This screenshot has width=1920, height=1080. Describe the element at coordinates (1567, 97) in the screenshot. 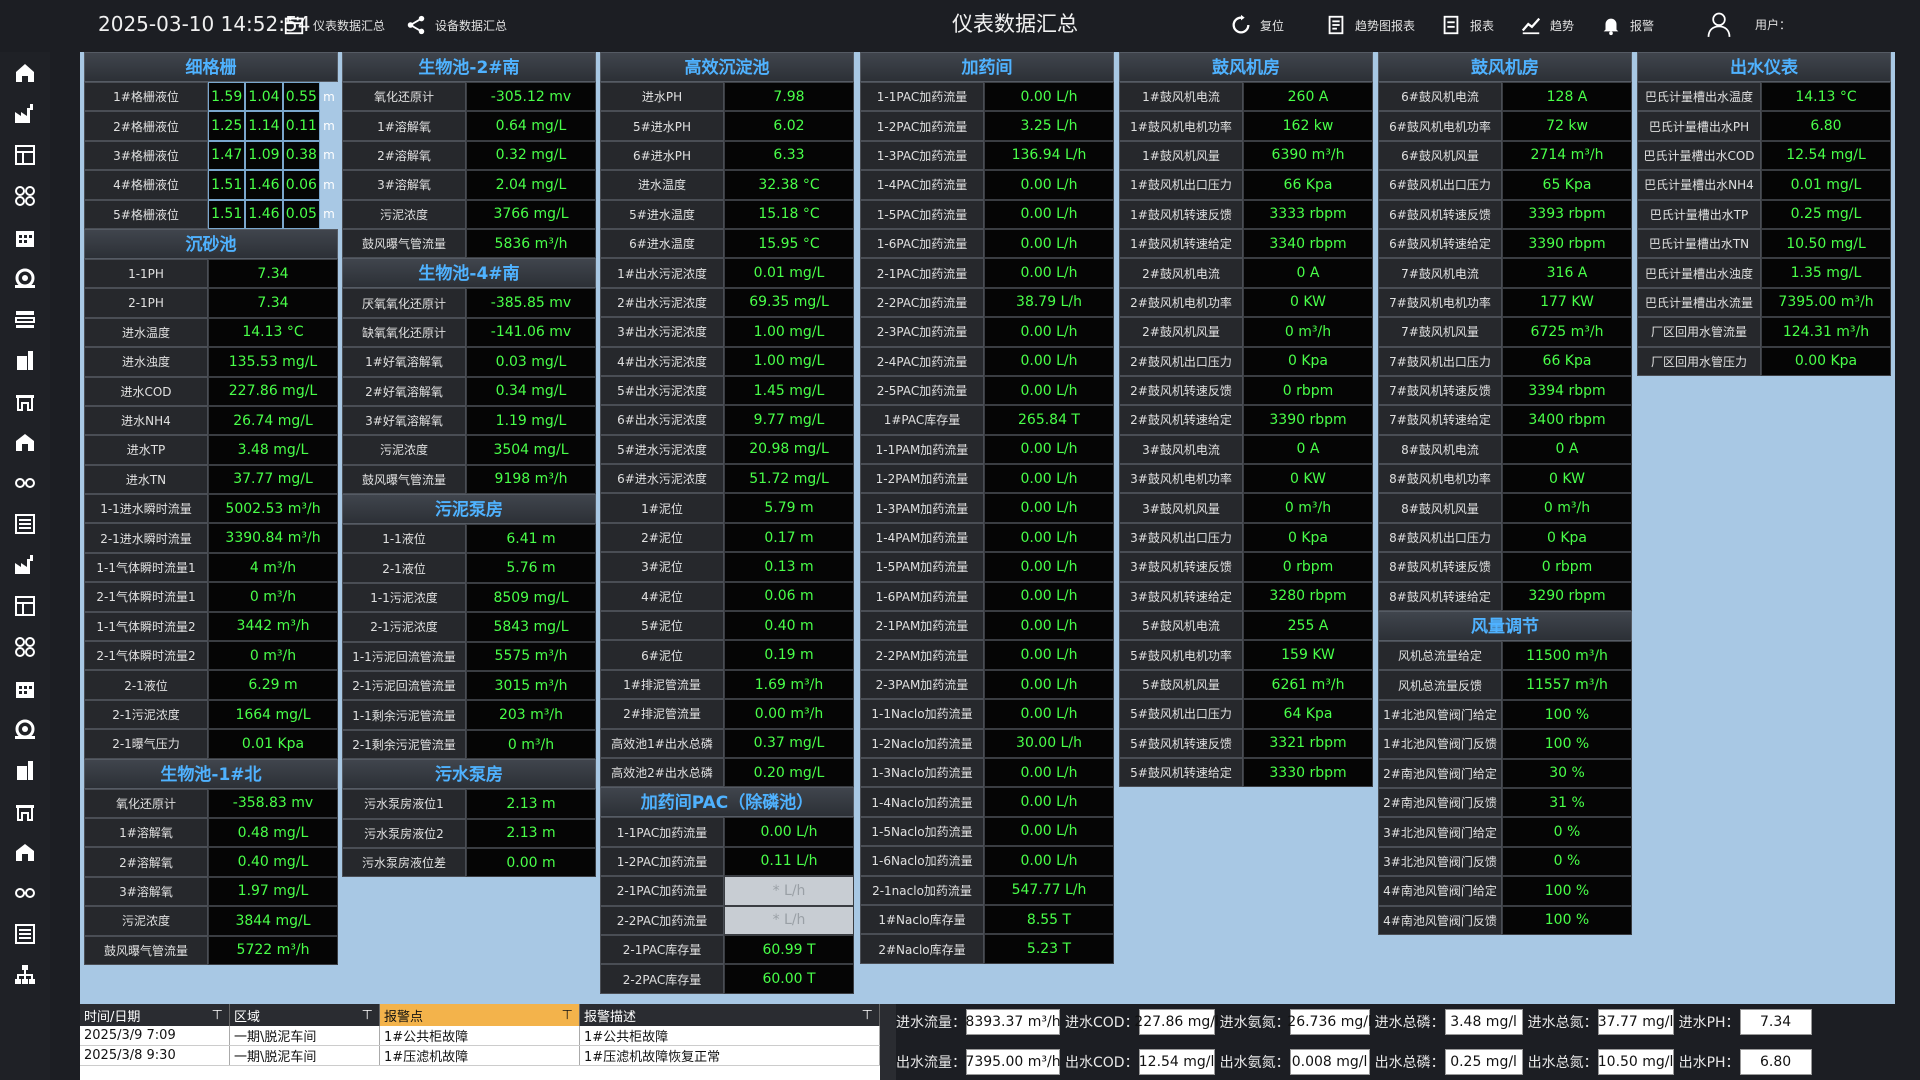

I see `row-value: 128 A` at that location.